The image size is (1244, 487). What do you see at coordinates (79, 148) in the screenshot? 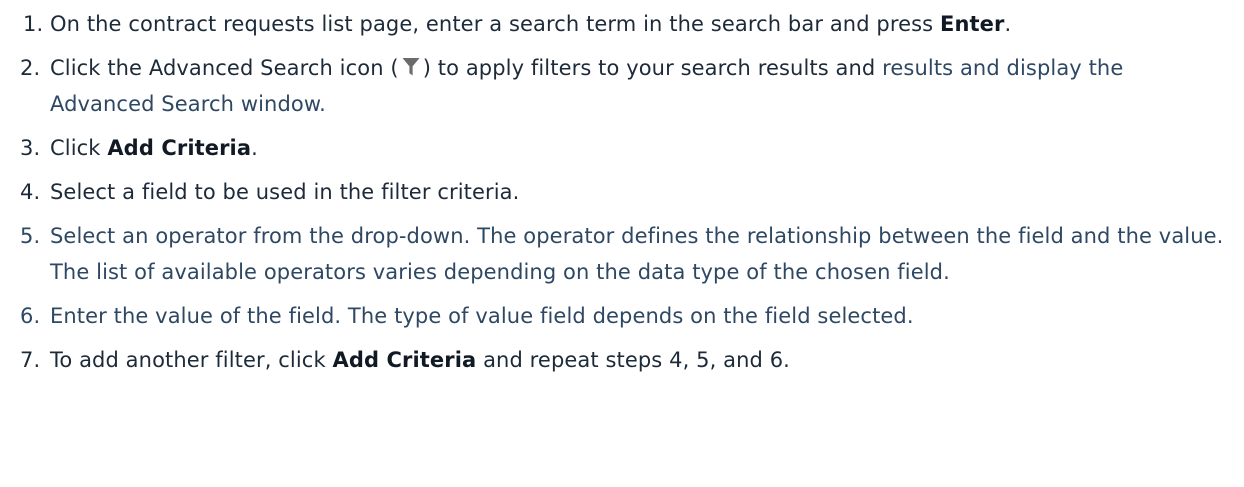
I see `step-text: Click` at bounding box center [79, 148].